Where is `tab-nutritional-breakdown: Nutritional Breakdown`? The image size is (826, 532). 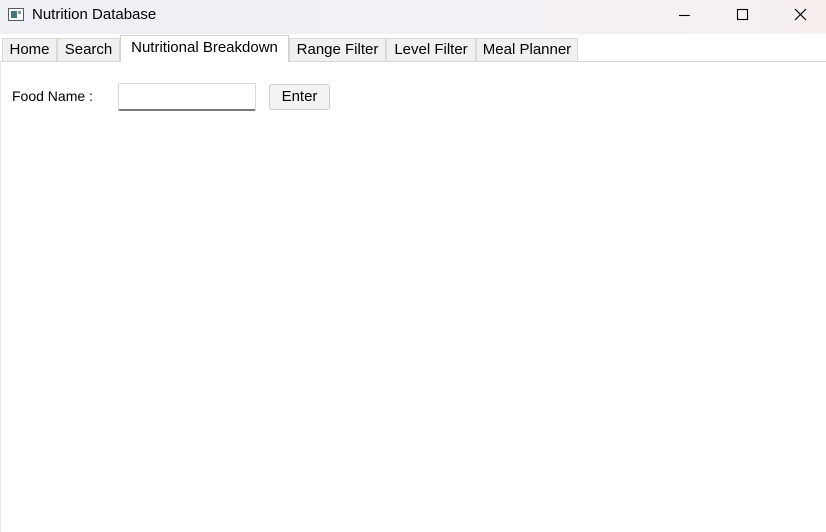
tab-nutritional-breakdown: Nutritional Breakdown is located at coordinates (204, 48).